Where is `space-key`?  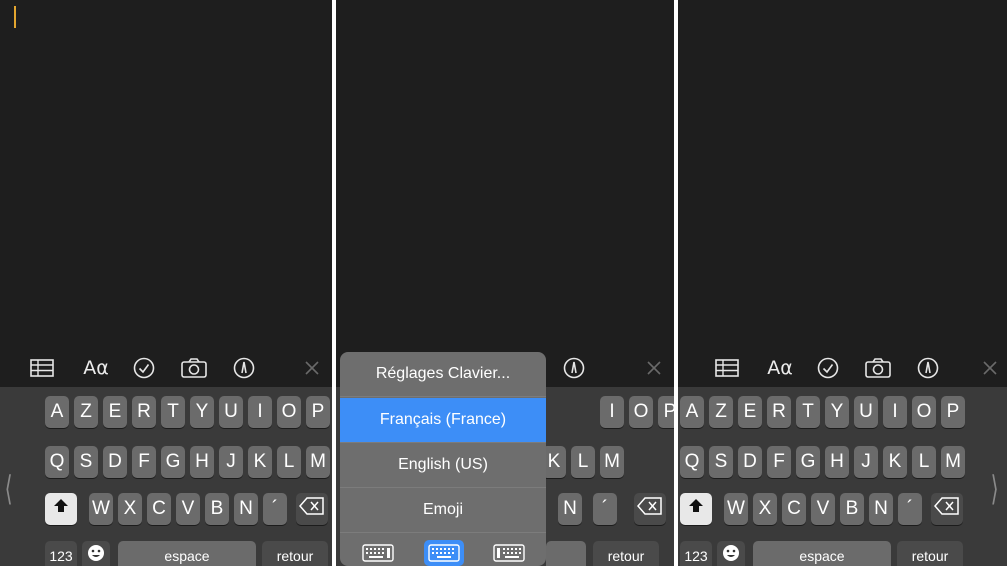
space-key is located at coordinates (566, 553).